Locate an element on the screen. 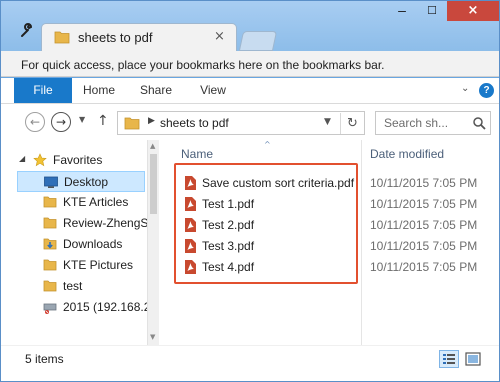  sidebar-item-label: test is located at coordinates (73, 286).